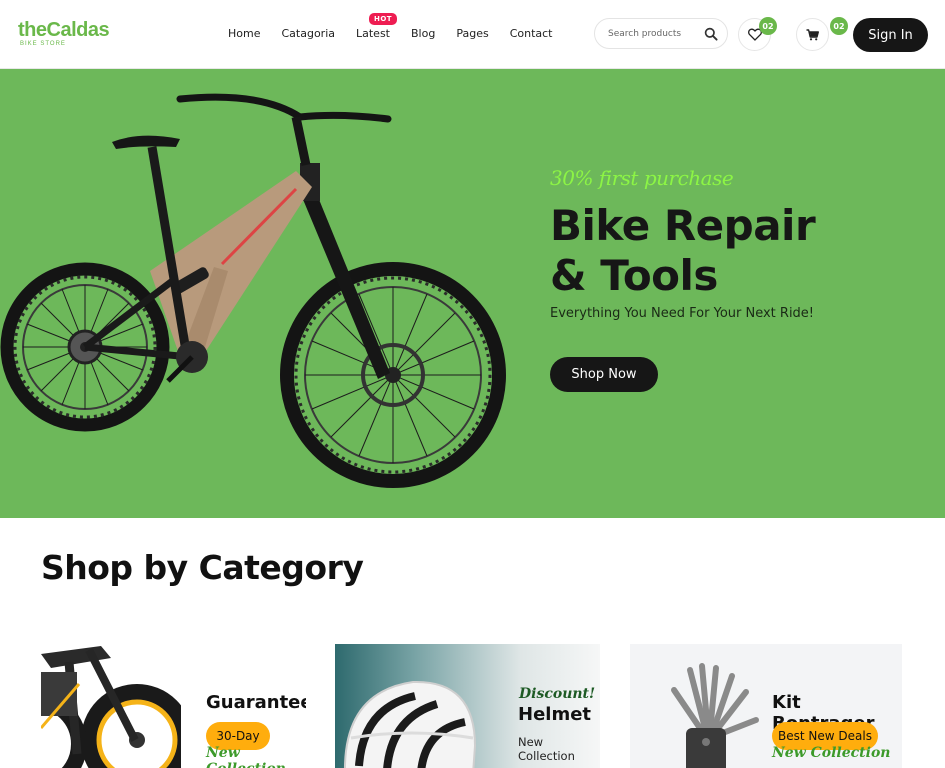 This screenshot has width=945, height=768. Describe the element at coordinates (373, 33) in the screenshot. I see `nav-latest-label: Latest` at that location.